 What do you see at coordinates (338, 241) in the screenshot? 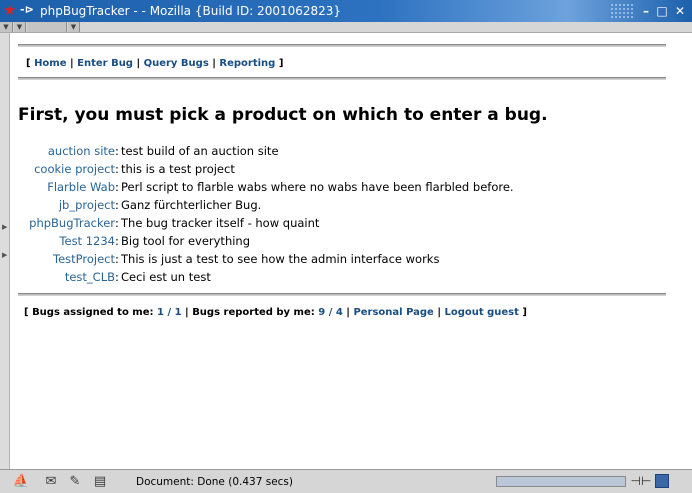
I see `product-row: Test 1234 : Big tool for everything` at bounding box center [338, 241].